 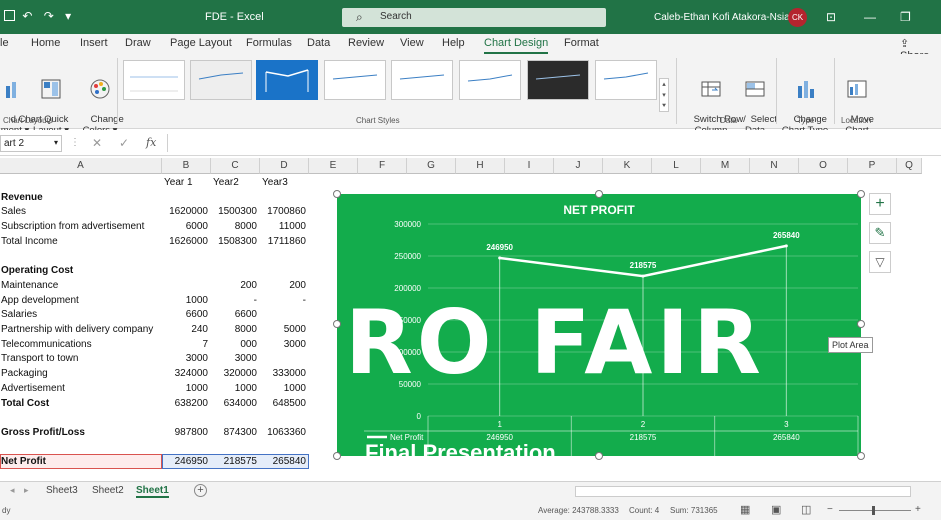 I want to click on column-header-d: D, so click(x=284, y=166).